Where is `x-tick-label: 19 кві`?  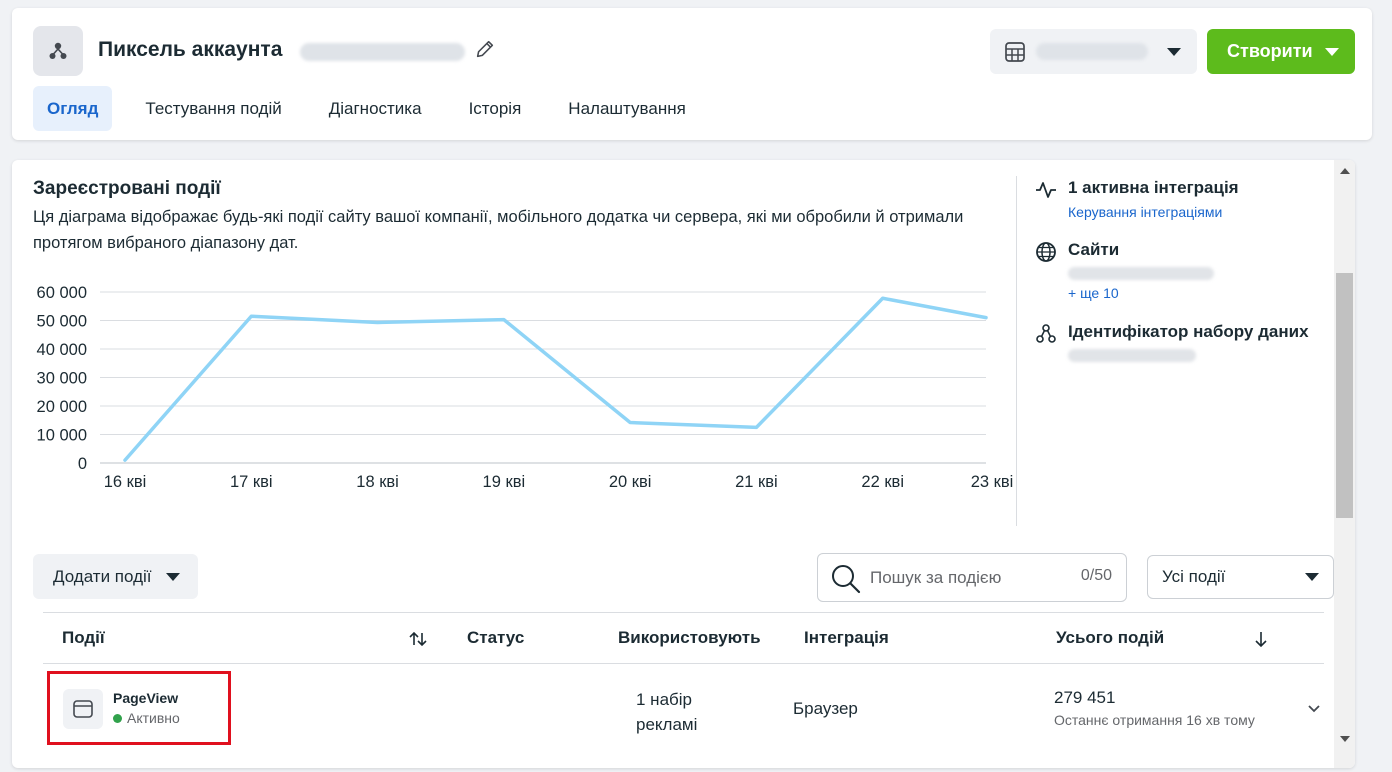
x-tick-label: 19 кві is located at coordinates (504, 482).